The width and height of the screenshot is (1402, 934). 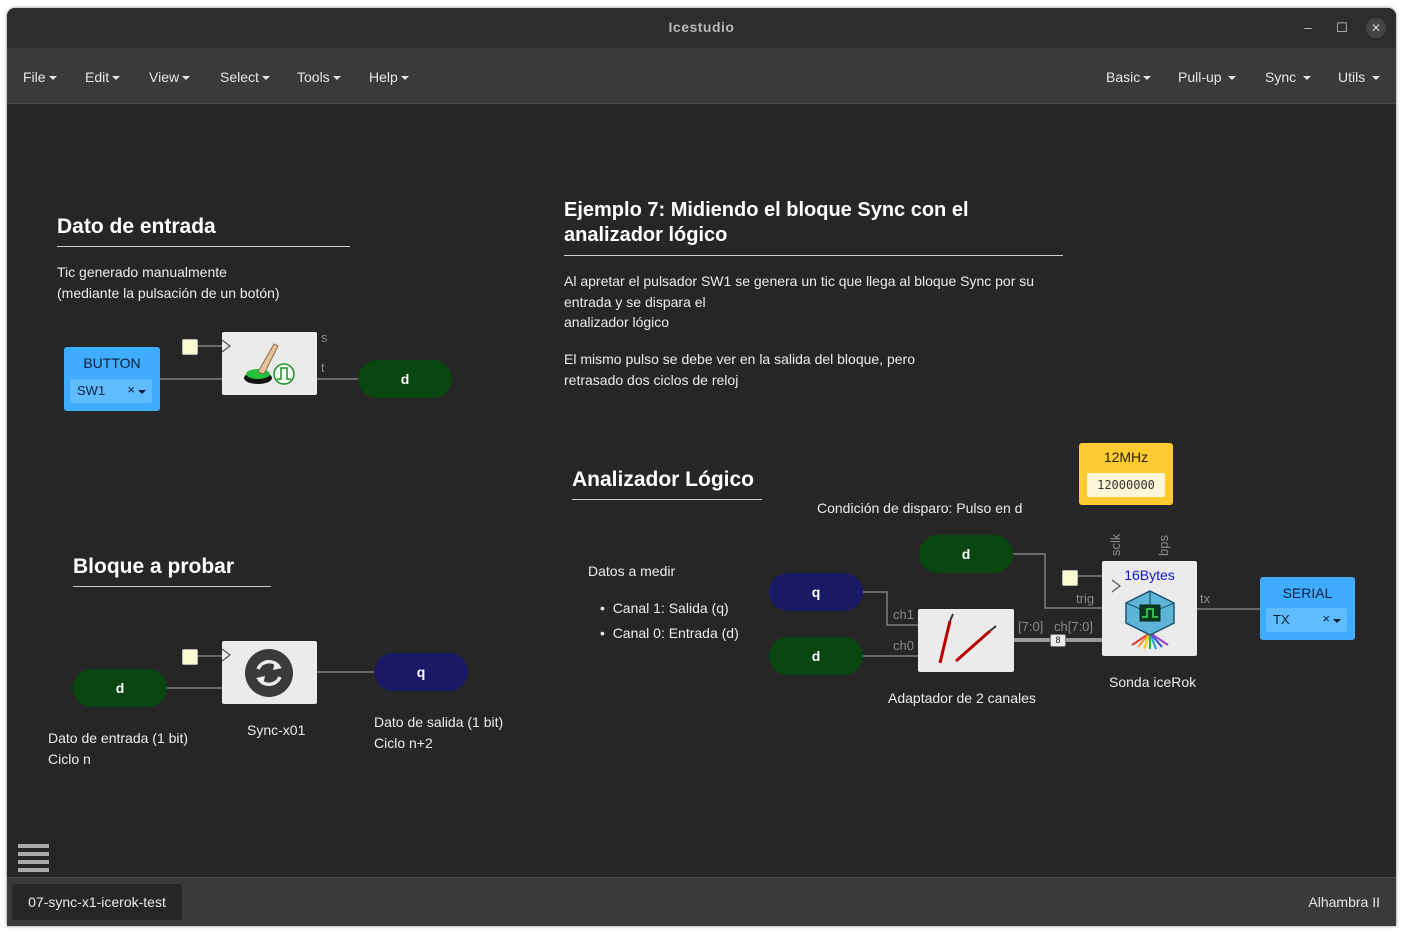 I want to click on adapter-caption: Adaptador de 2 canales, so click(x=962, y=698).